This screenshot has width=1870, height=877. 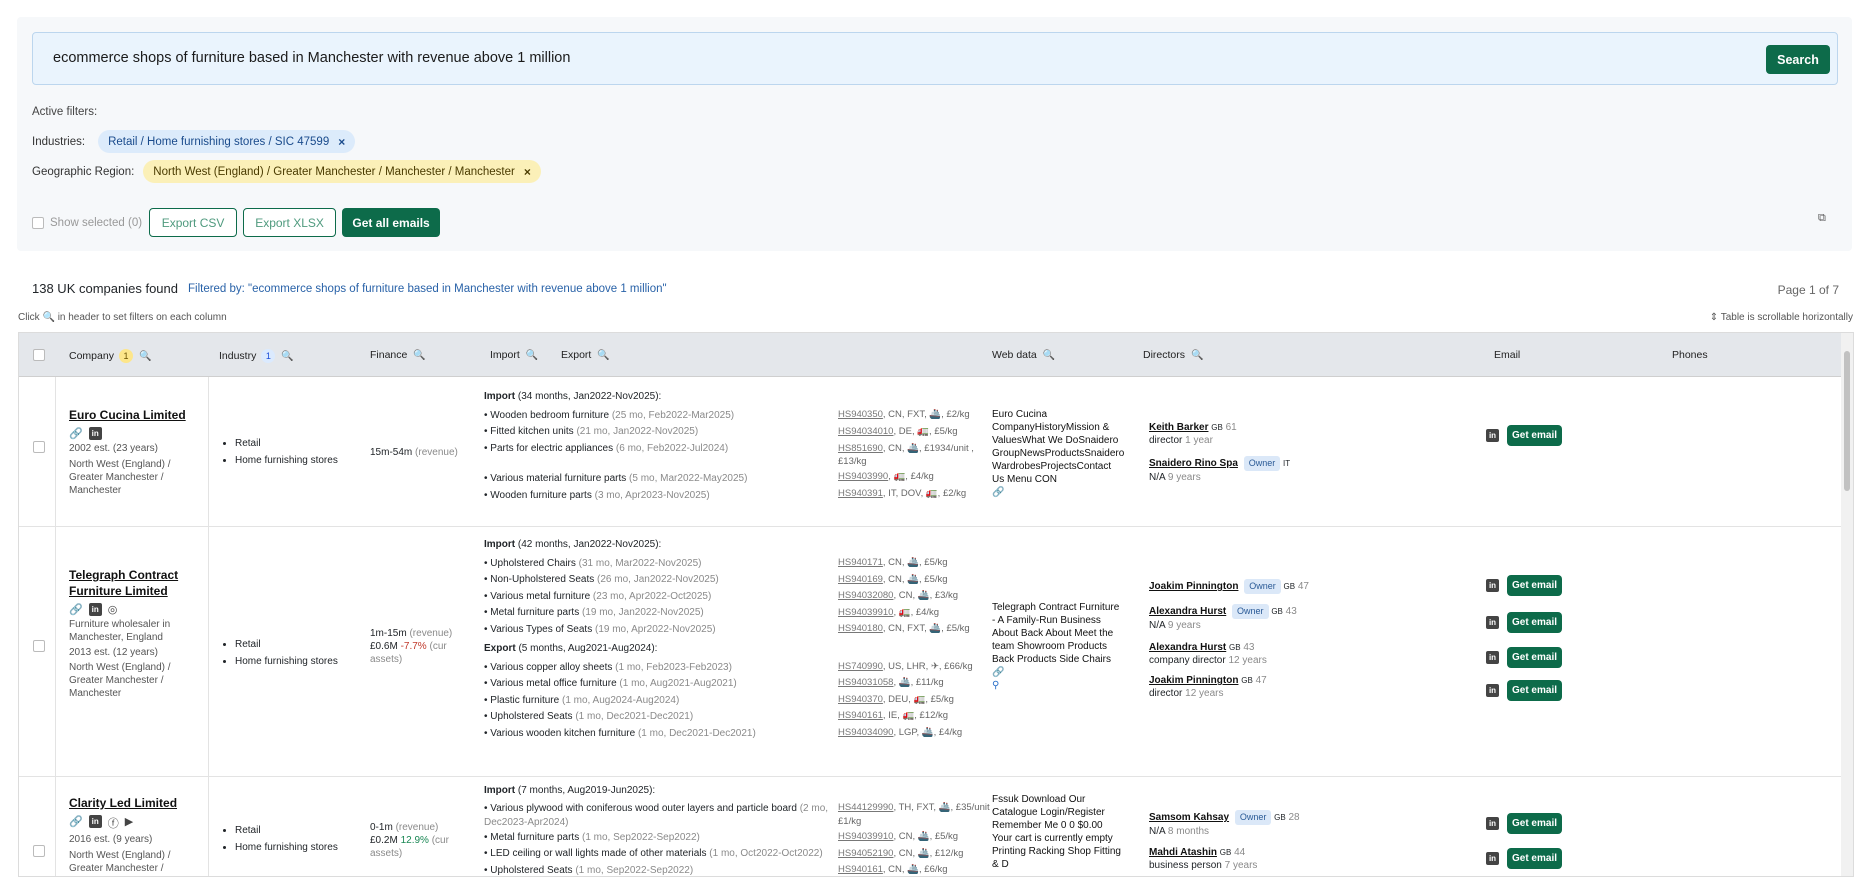 What do you see at coordinates (860, 448) in the screenshot?
I see `hs-code-link: HS851690` at bounding box center [860, 448].